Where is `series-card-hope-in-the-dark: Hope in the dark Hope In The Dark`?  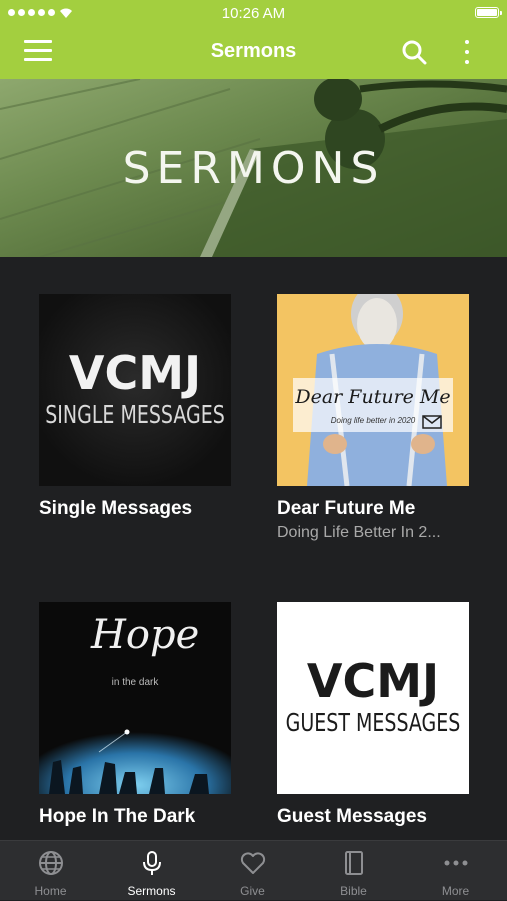 series-card-hope-in-the-dark: Hope in the dark Hope In The Dark is located at coordinates (135, 715).